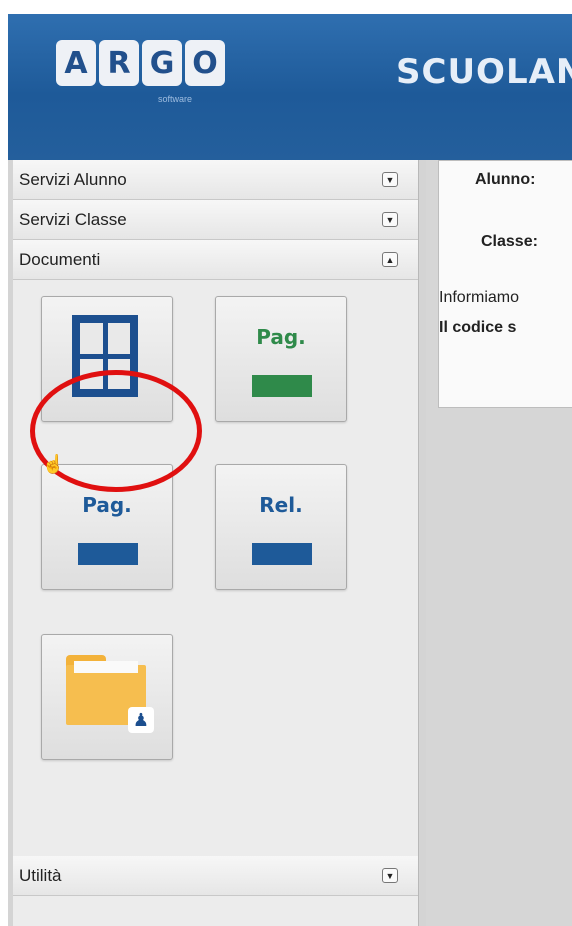 The image size is (572, 926). I want to click on sidebar-section-servizi-classe: Servizi Classe ▼, so click(215, 220).